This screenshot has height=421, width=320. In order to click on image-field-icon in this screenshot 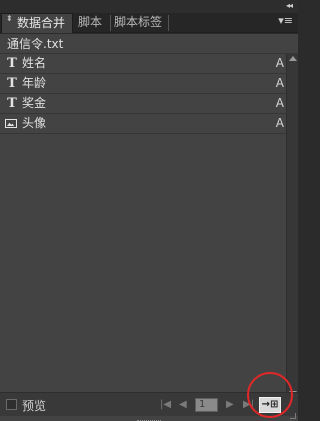, I will do `click(11, 123)`.